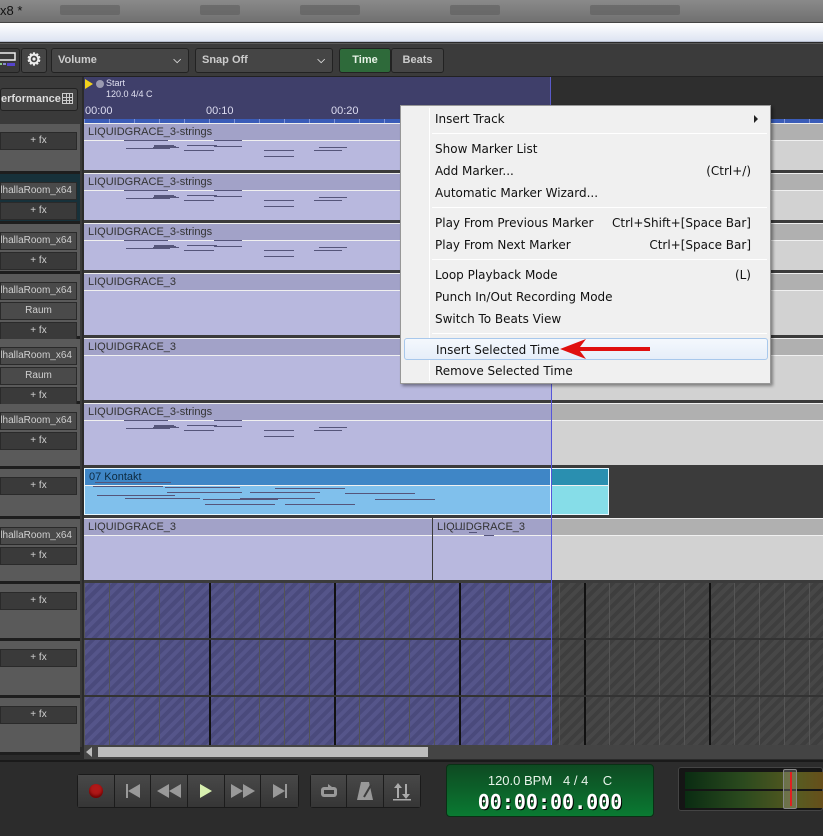  I want to click on metronome-button, so click(365, 791).